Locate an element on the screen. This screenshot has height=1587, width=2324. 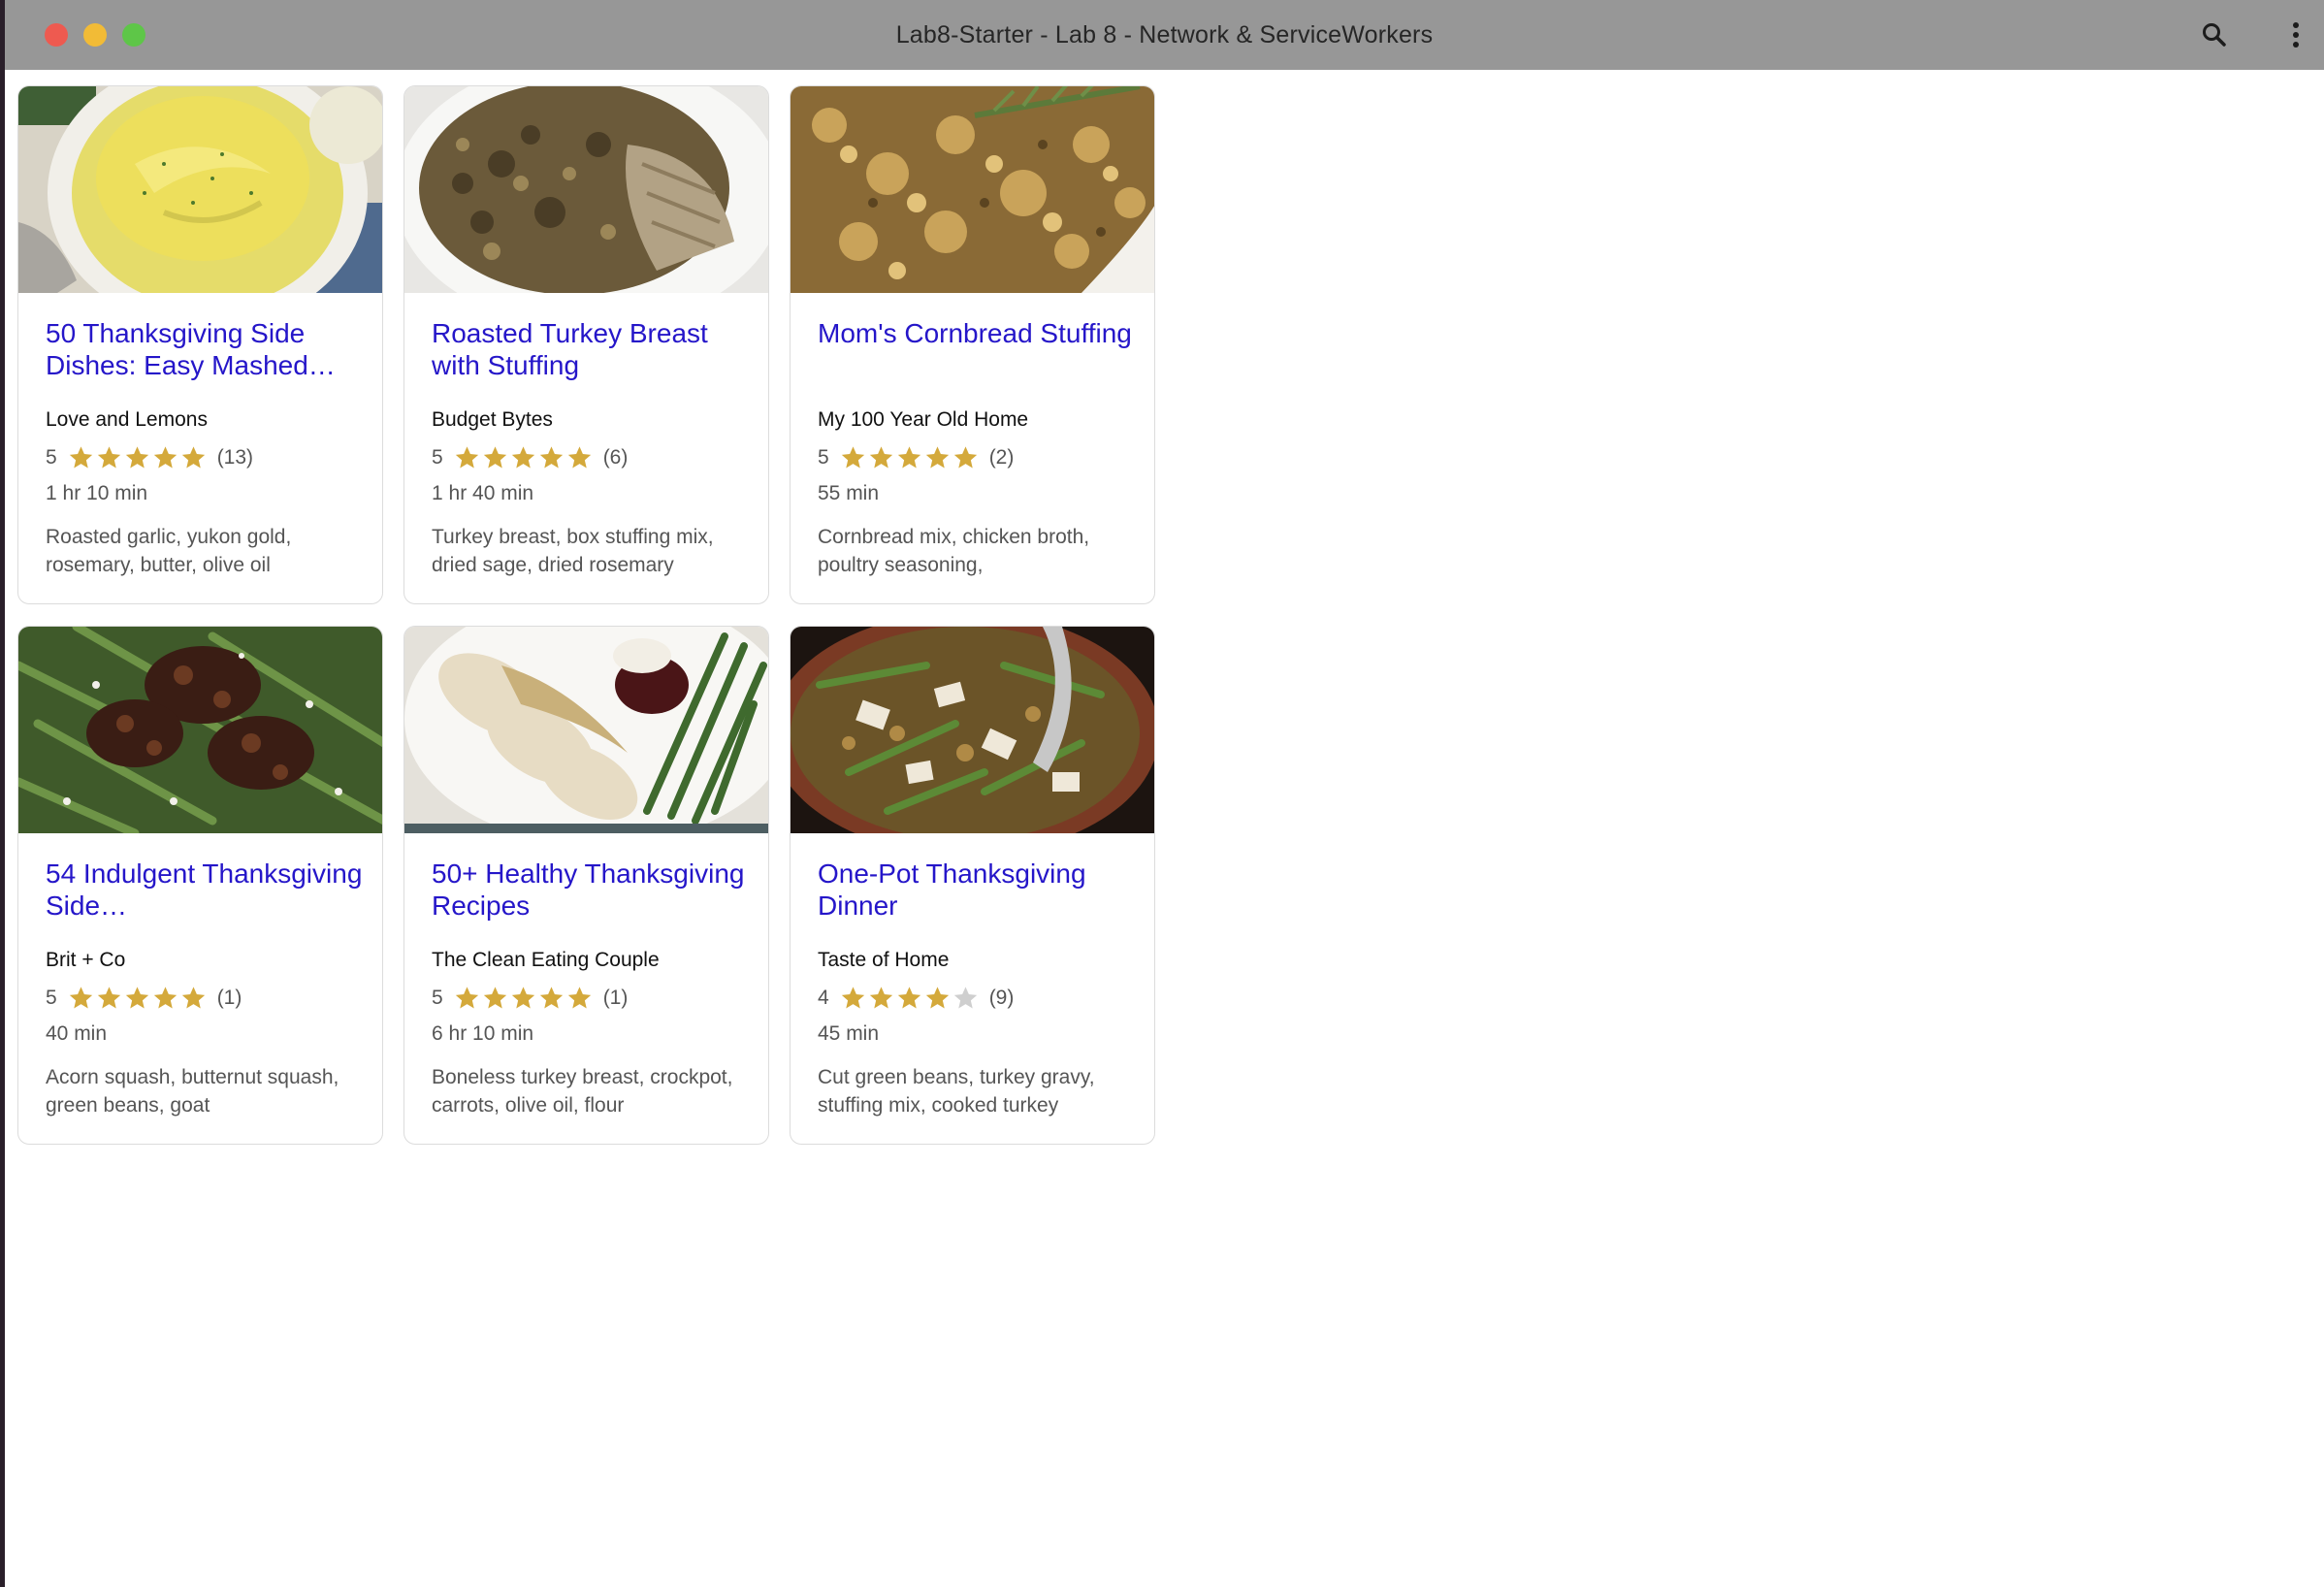
recipe-title-link: Roasted Turkey Breast with Stuffing is located at coordinates (592, 349).